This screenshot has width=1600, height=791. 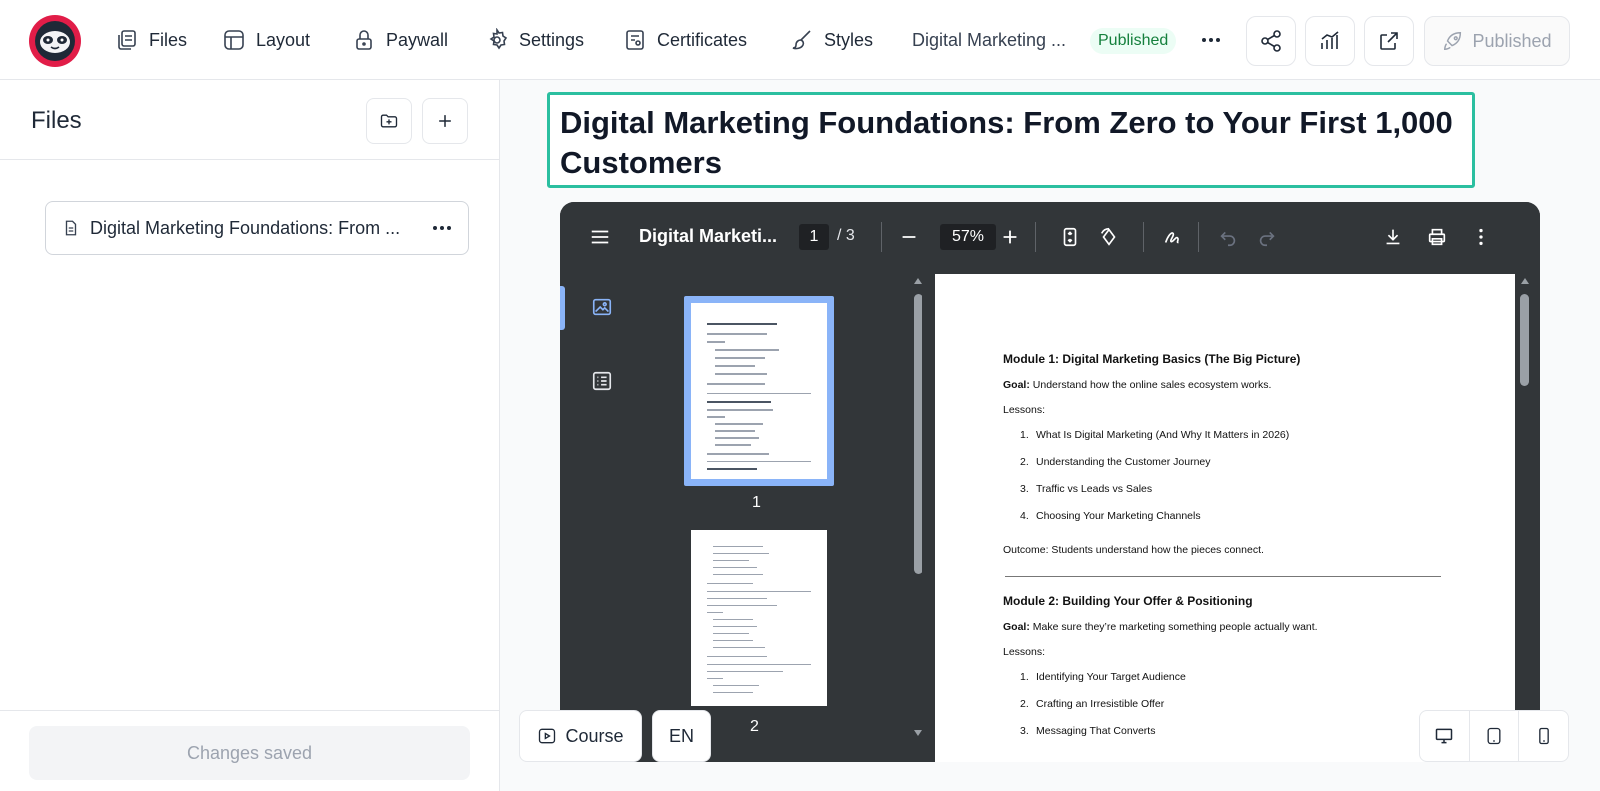 What do you see at coordinates (756, 502) in the screenshot?
I see `thumbnail-label-1: 1` at bounding box center [756, 502].